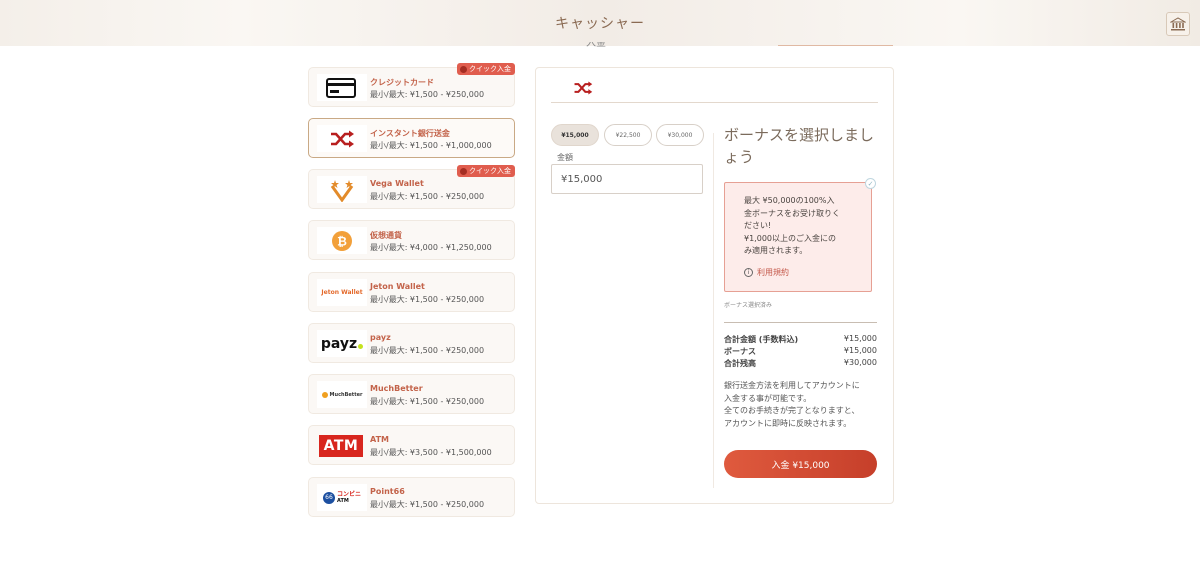 The image size is (1200, 572). What do you see at coordinates (342, 497) in the screenshot?
I see `point66-icon: 66 コンビニ ATM` at bounding box center [342, 497].